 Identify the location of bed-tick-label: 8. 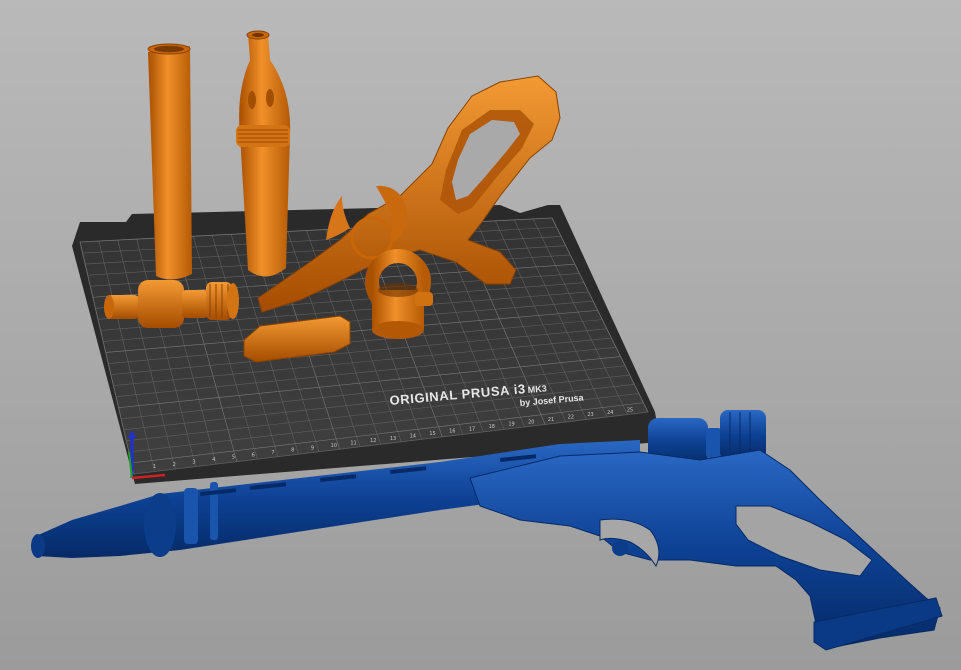
(292, 451).